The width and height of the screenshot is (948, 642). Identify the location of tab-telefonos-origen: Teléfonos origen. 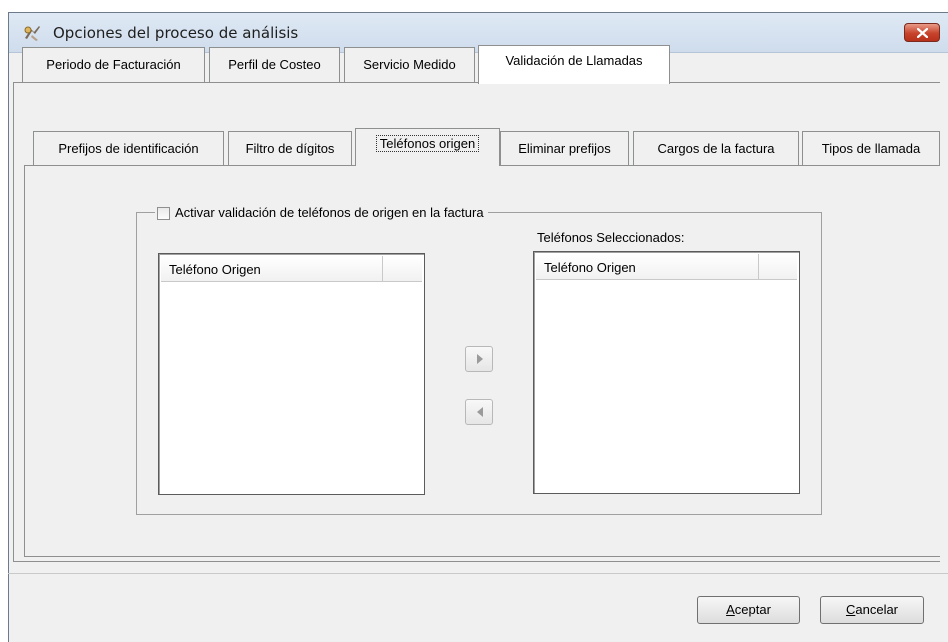
(427, 147).